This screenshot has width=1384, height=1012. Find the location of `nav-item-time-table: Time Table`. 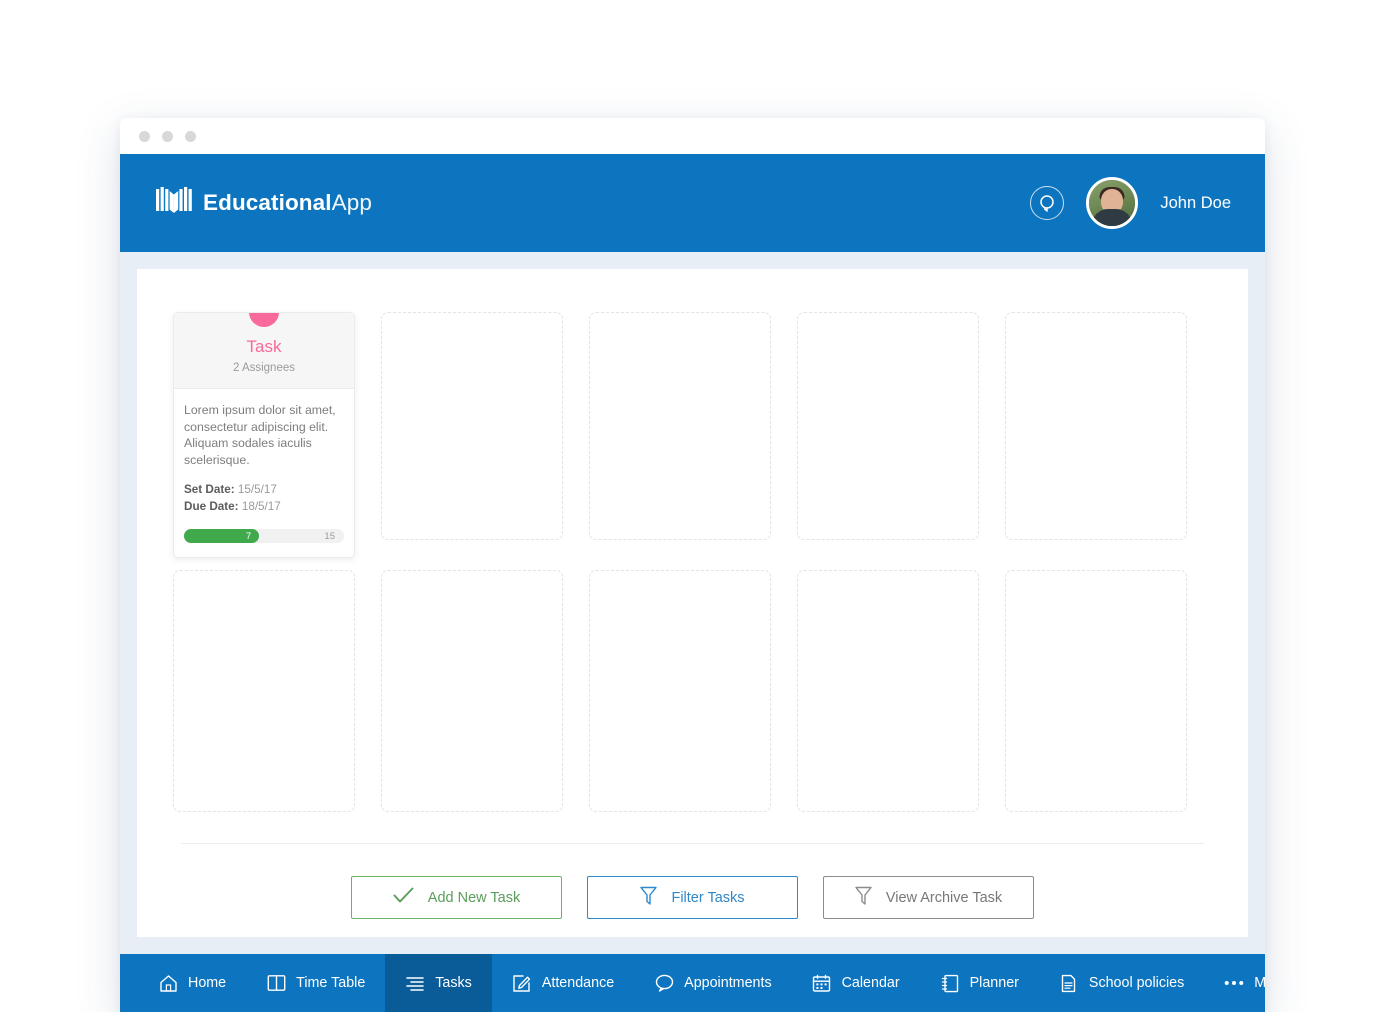

nav-item-time-table: Time Table is located at coordinates (315, 983).